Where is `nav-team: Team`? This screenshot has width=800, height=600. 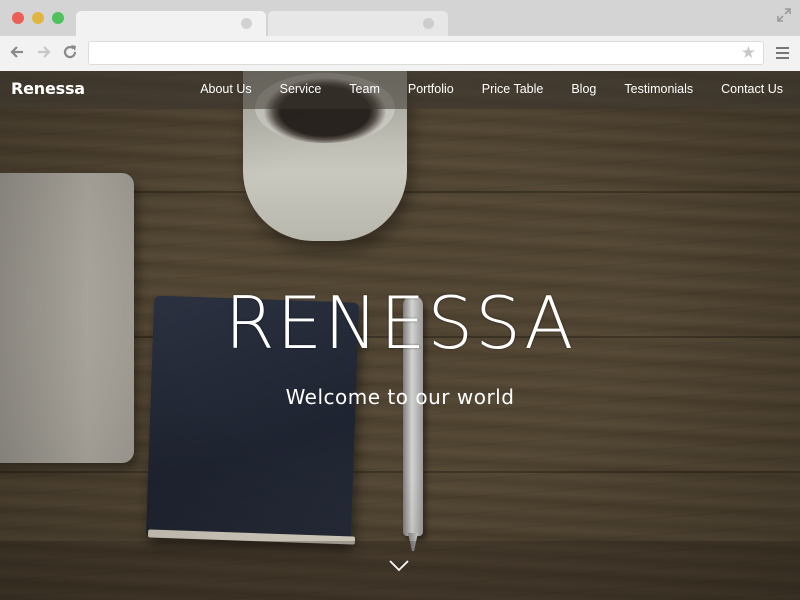
nav-team: Team is located at coordinates (364, 89).